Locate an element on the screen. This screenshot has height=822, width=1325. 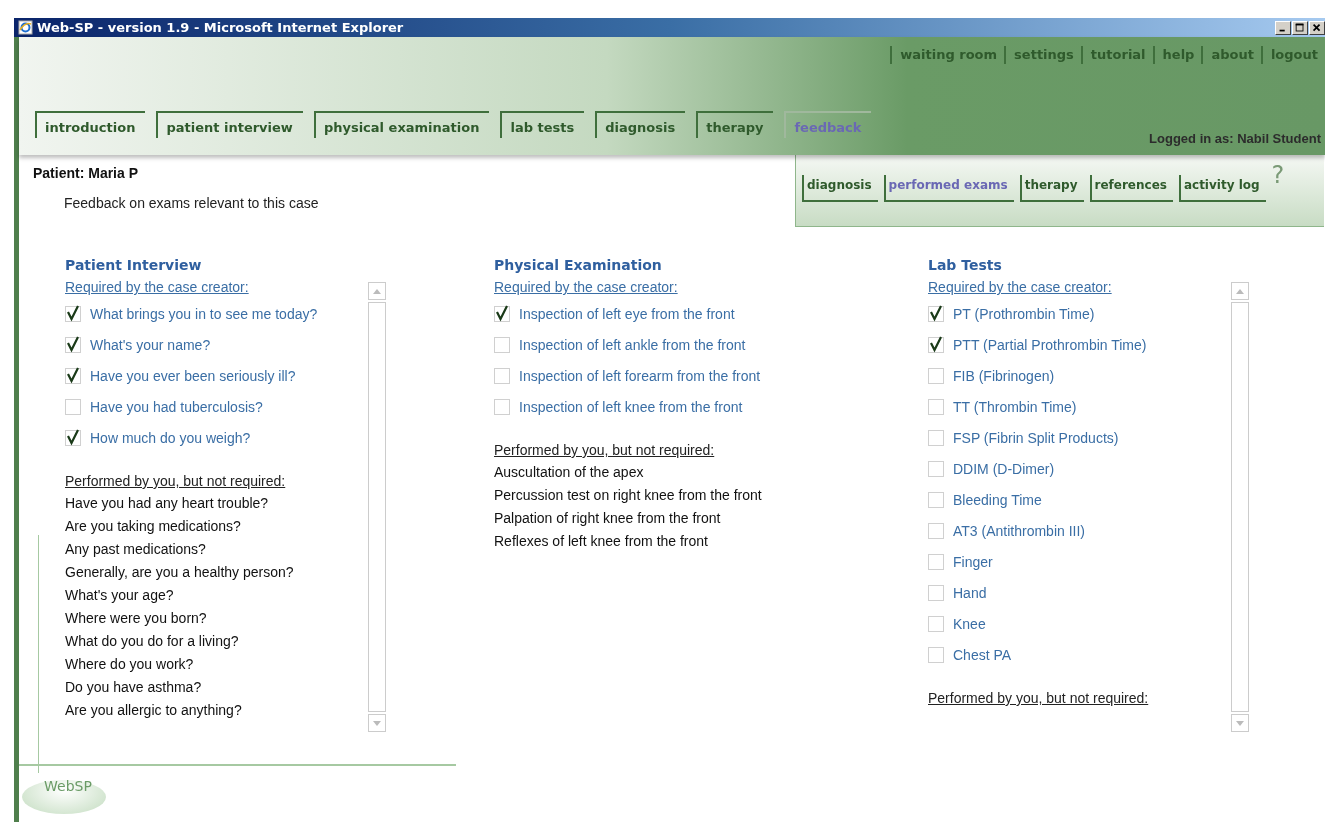
nav-tab: patient interview is located at coordinates (229, 124).